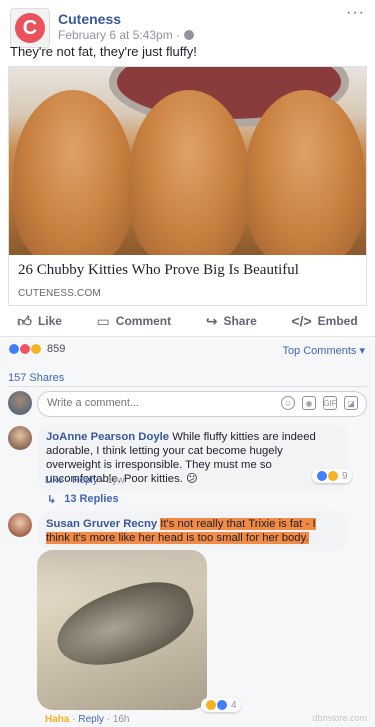  I want to click on comment-meta: Like · Reply · 1yw, so click(85, 480).